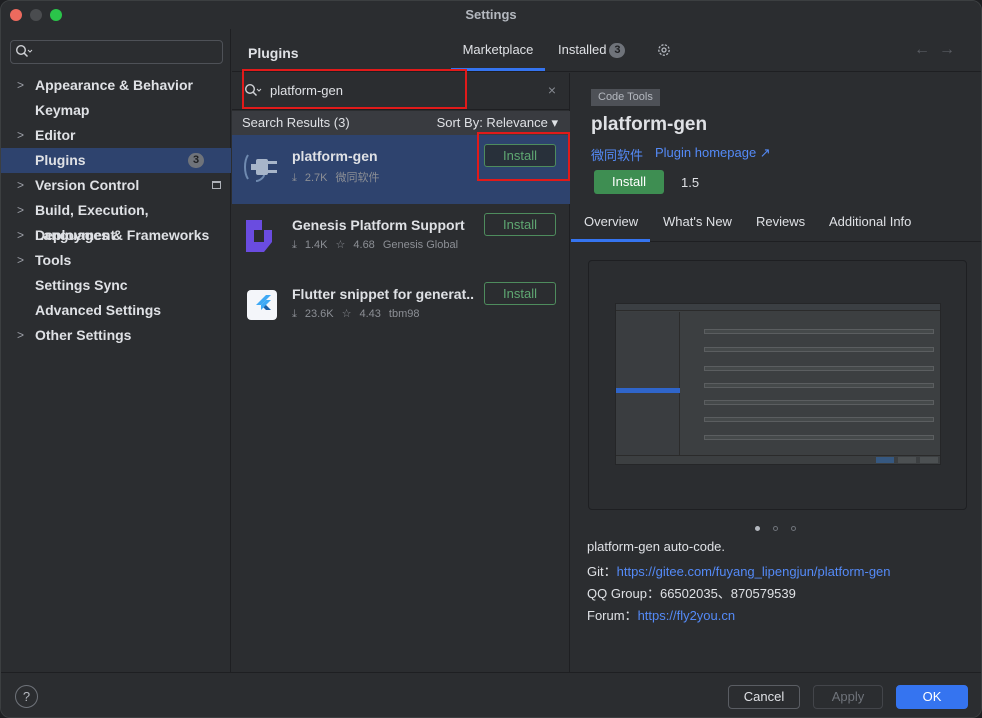 This screenshot has height=718, width=982. I want to click on plugin-meta: ⤓ 23.6K ☆ 4.43 tbm98, so click(360, 314).